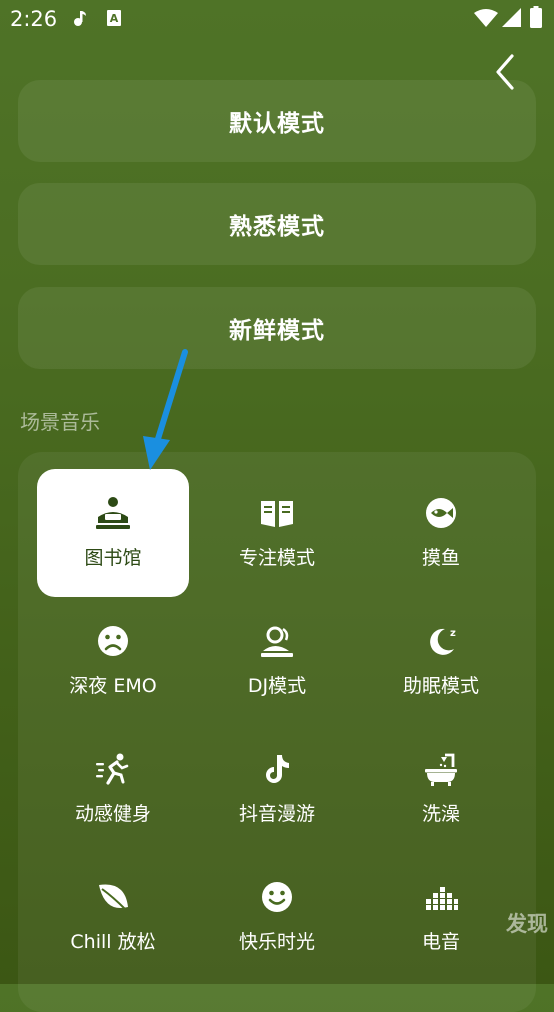 The width and height of the screenshot is (554, 1012). I want to click on mode-label: 默认模式, so click(277, 124).